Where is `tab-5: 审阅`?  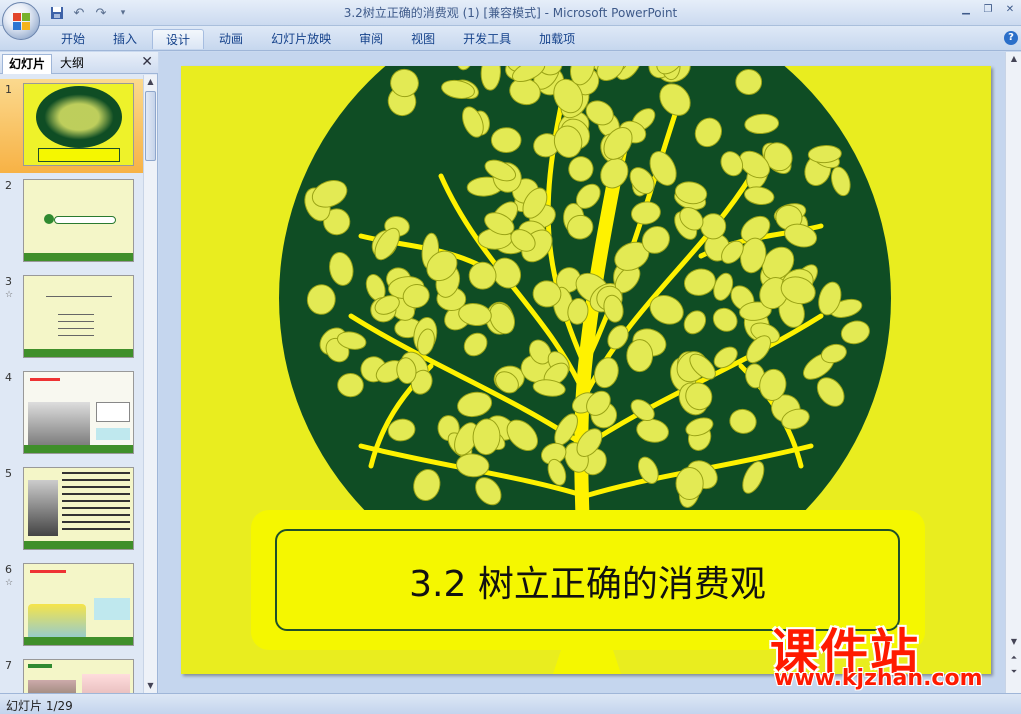
tab-5: 审阅 is located at coordinates (371, 39).